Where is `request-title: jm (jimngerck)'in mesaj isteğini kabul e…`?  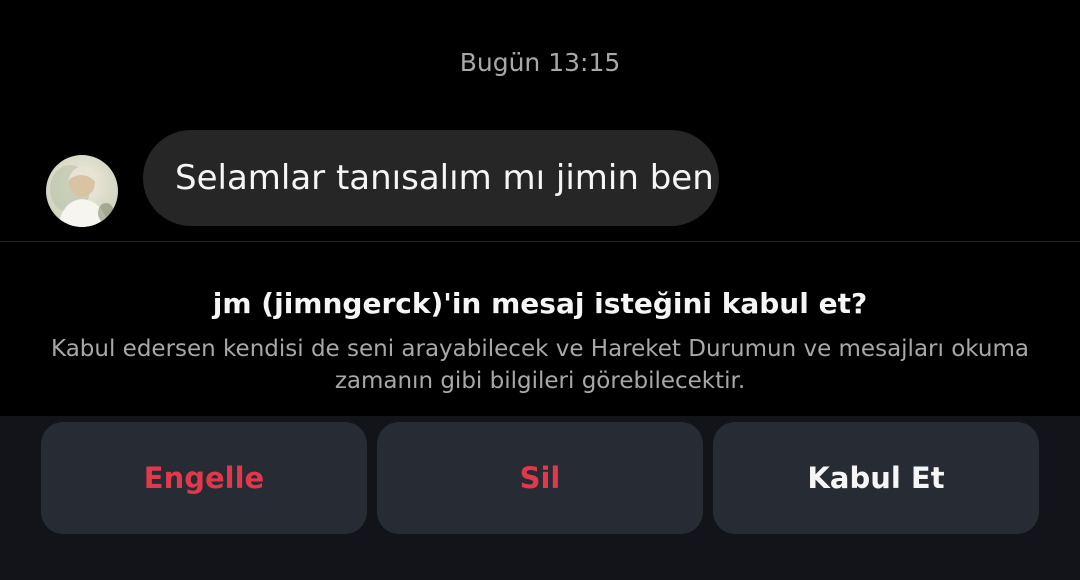 request-title: jm (jimngerck)'in mesaj isteğini kabul e… is located at coordinates (540, 303).